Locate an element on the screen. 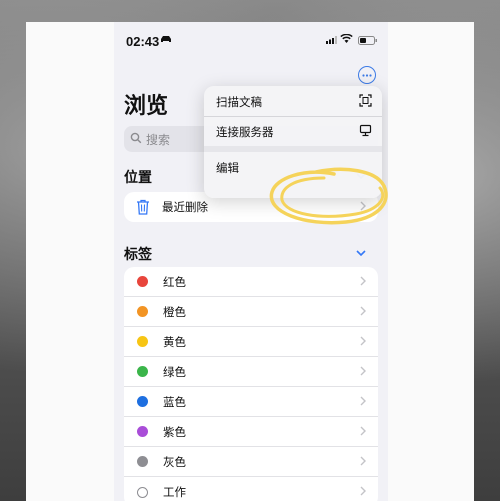 Image resolution: width=500 pixels, height=501 pixels. tag-item-gray: 灰色 is located at coordinates (251, 462).